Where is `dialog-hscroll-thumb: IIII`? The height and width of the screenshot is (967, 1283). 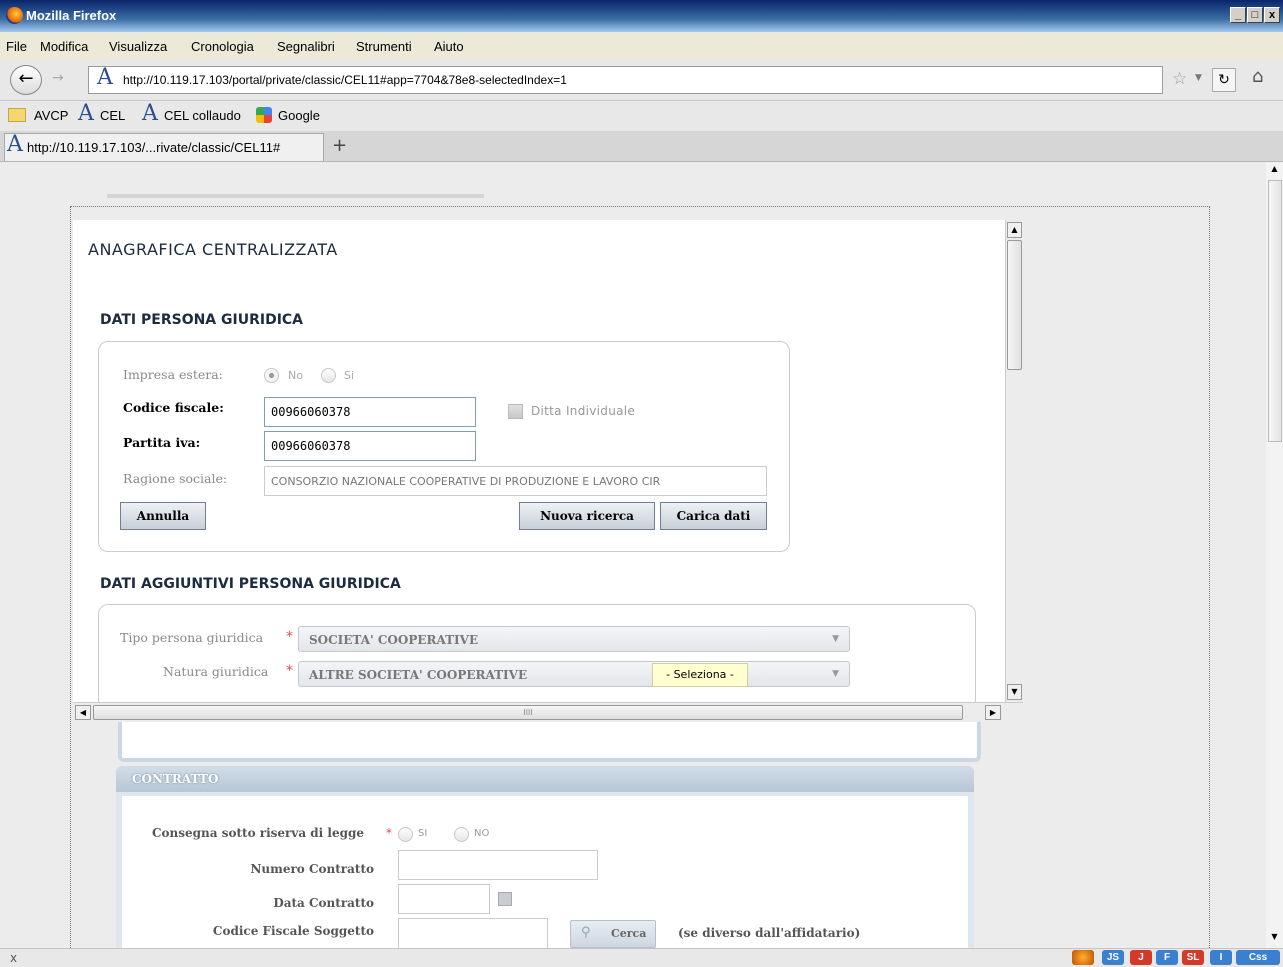
dialog-hscroll-thumb: IIII is located at coordinates (528, 712).